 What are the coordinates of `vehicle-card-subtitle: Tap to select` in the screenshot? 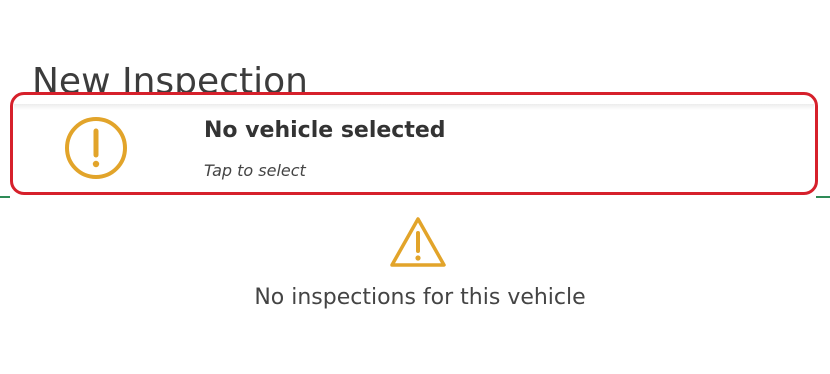 It's located at (255, 170).